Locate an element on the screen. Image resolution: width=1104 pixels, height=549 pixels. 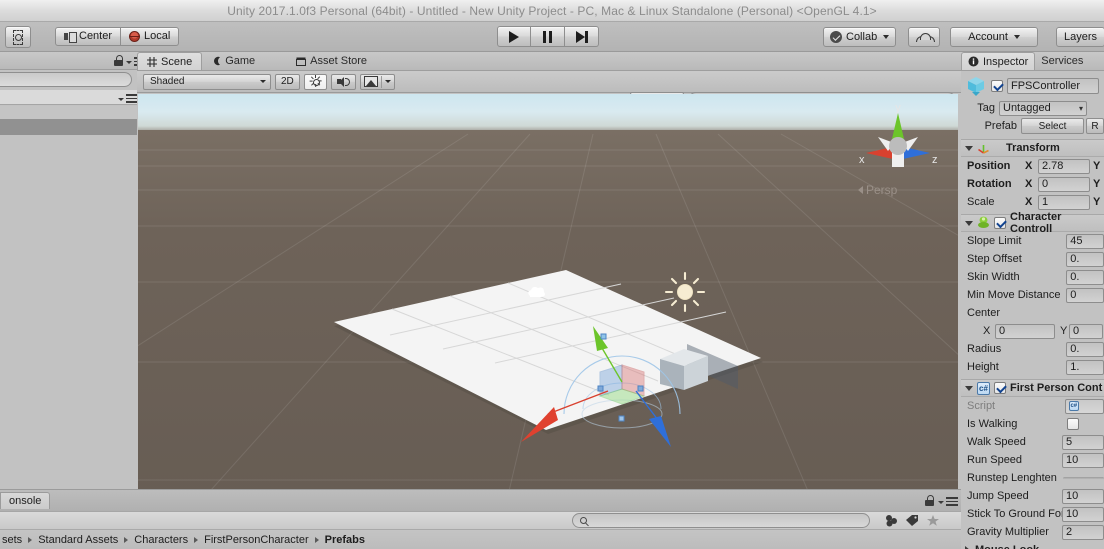
prefab-cube-icon is located at coordinates (976, 86).